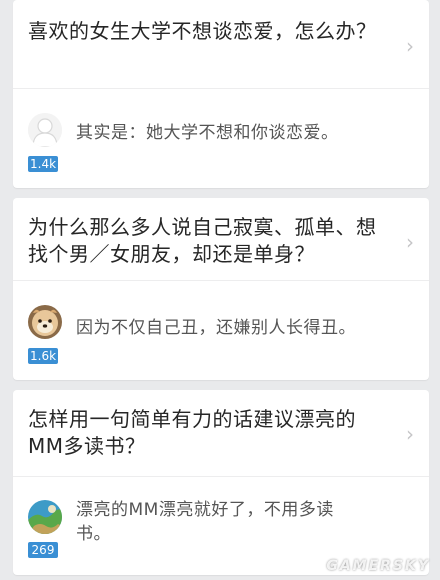 This screenshot has width=440, height=580. What do you see at coordinates (378, 566) in the screenshot?
I see `watermark: GAMERSKY` at bounding box center [378, 566].